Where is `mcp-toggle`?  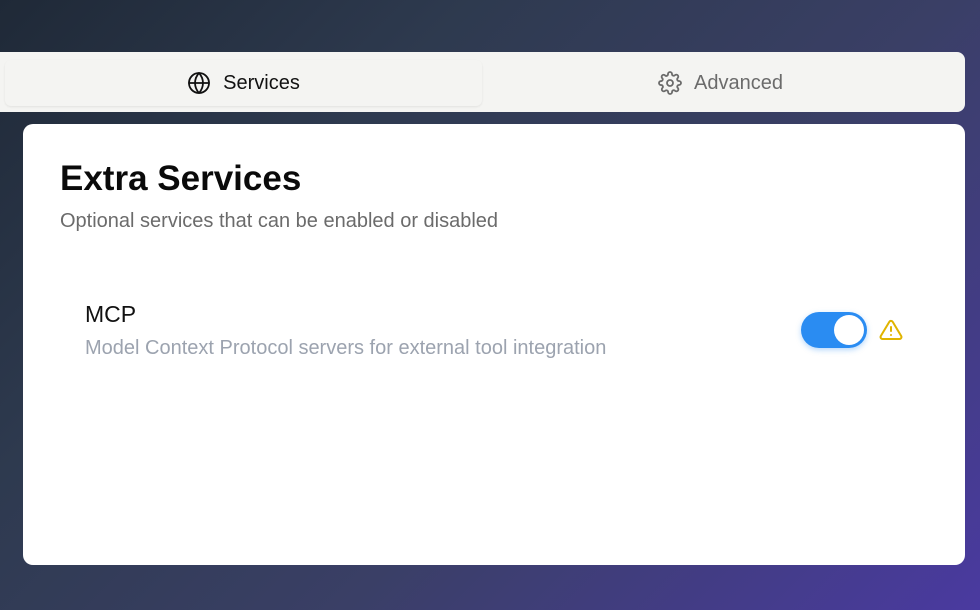 mcp-toggle is located at coordinates (834, 330).